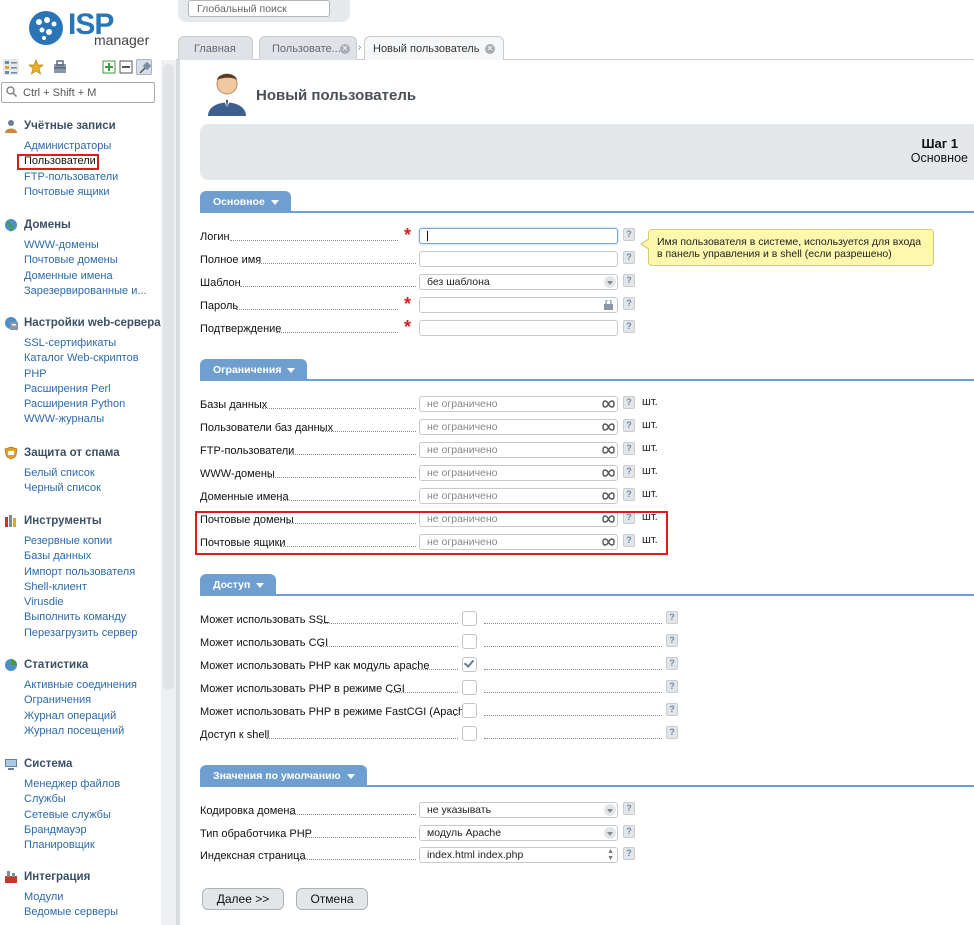 This screenshot has width=974, height=925. I want to click on collapse-all-icon, so click(126, 67).